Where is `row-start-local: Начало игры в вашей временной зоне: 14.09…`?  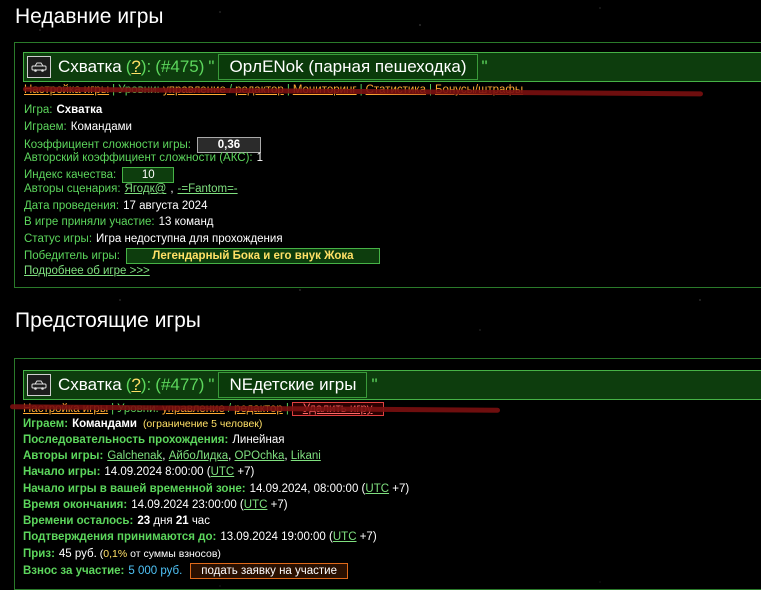
row-start-local: Начало игры в вашей временной зоне: 14.09… is located at coordinates (216, 489).